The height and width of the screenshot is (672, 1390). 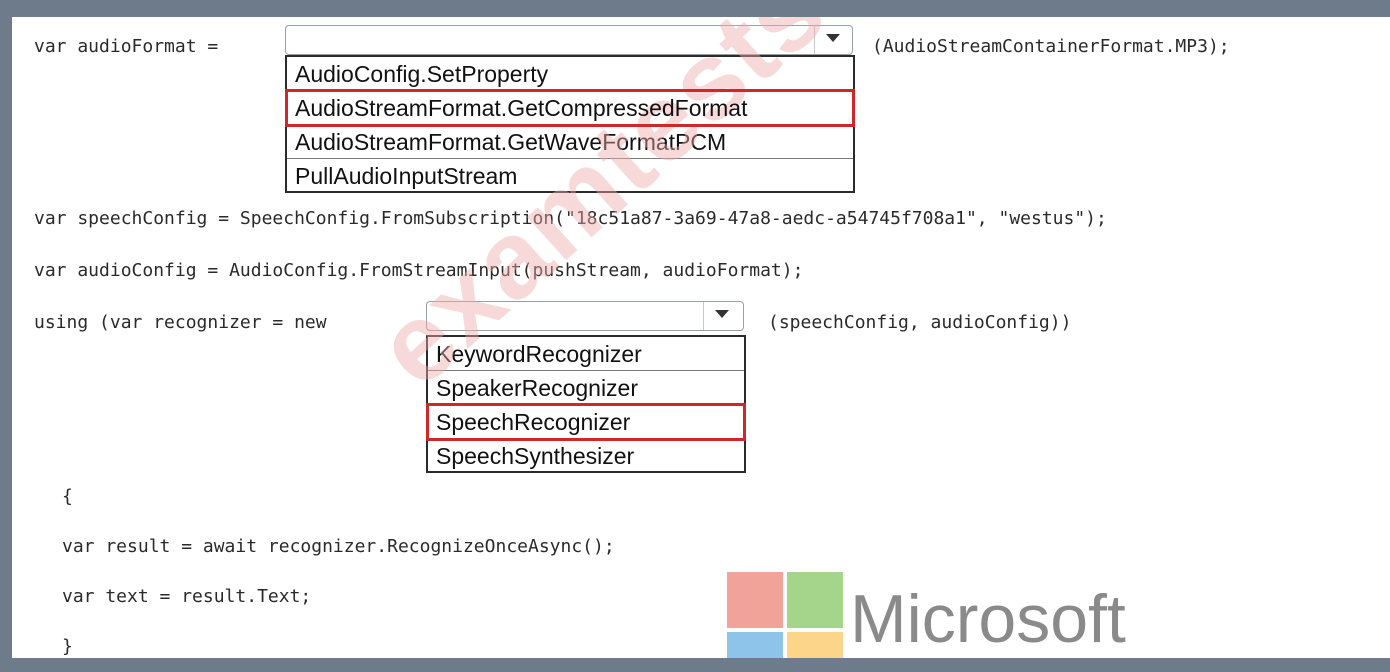 I want to click on code-audio-format-suffix: (AudioStreamContainerFormat.MP3);, so click(x=1051, y=46).